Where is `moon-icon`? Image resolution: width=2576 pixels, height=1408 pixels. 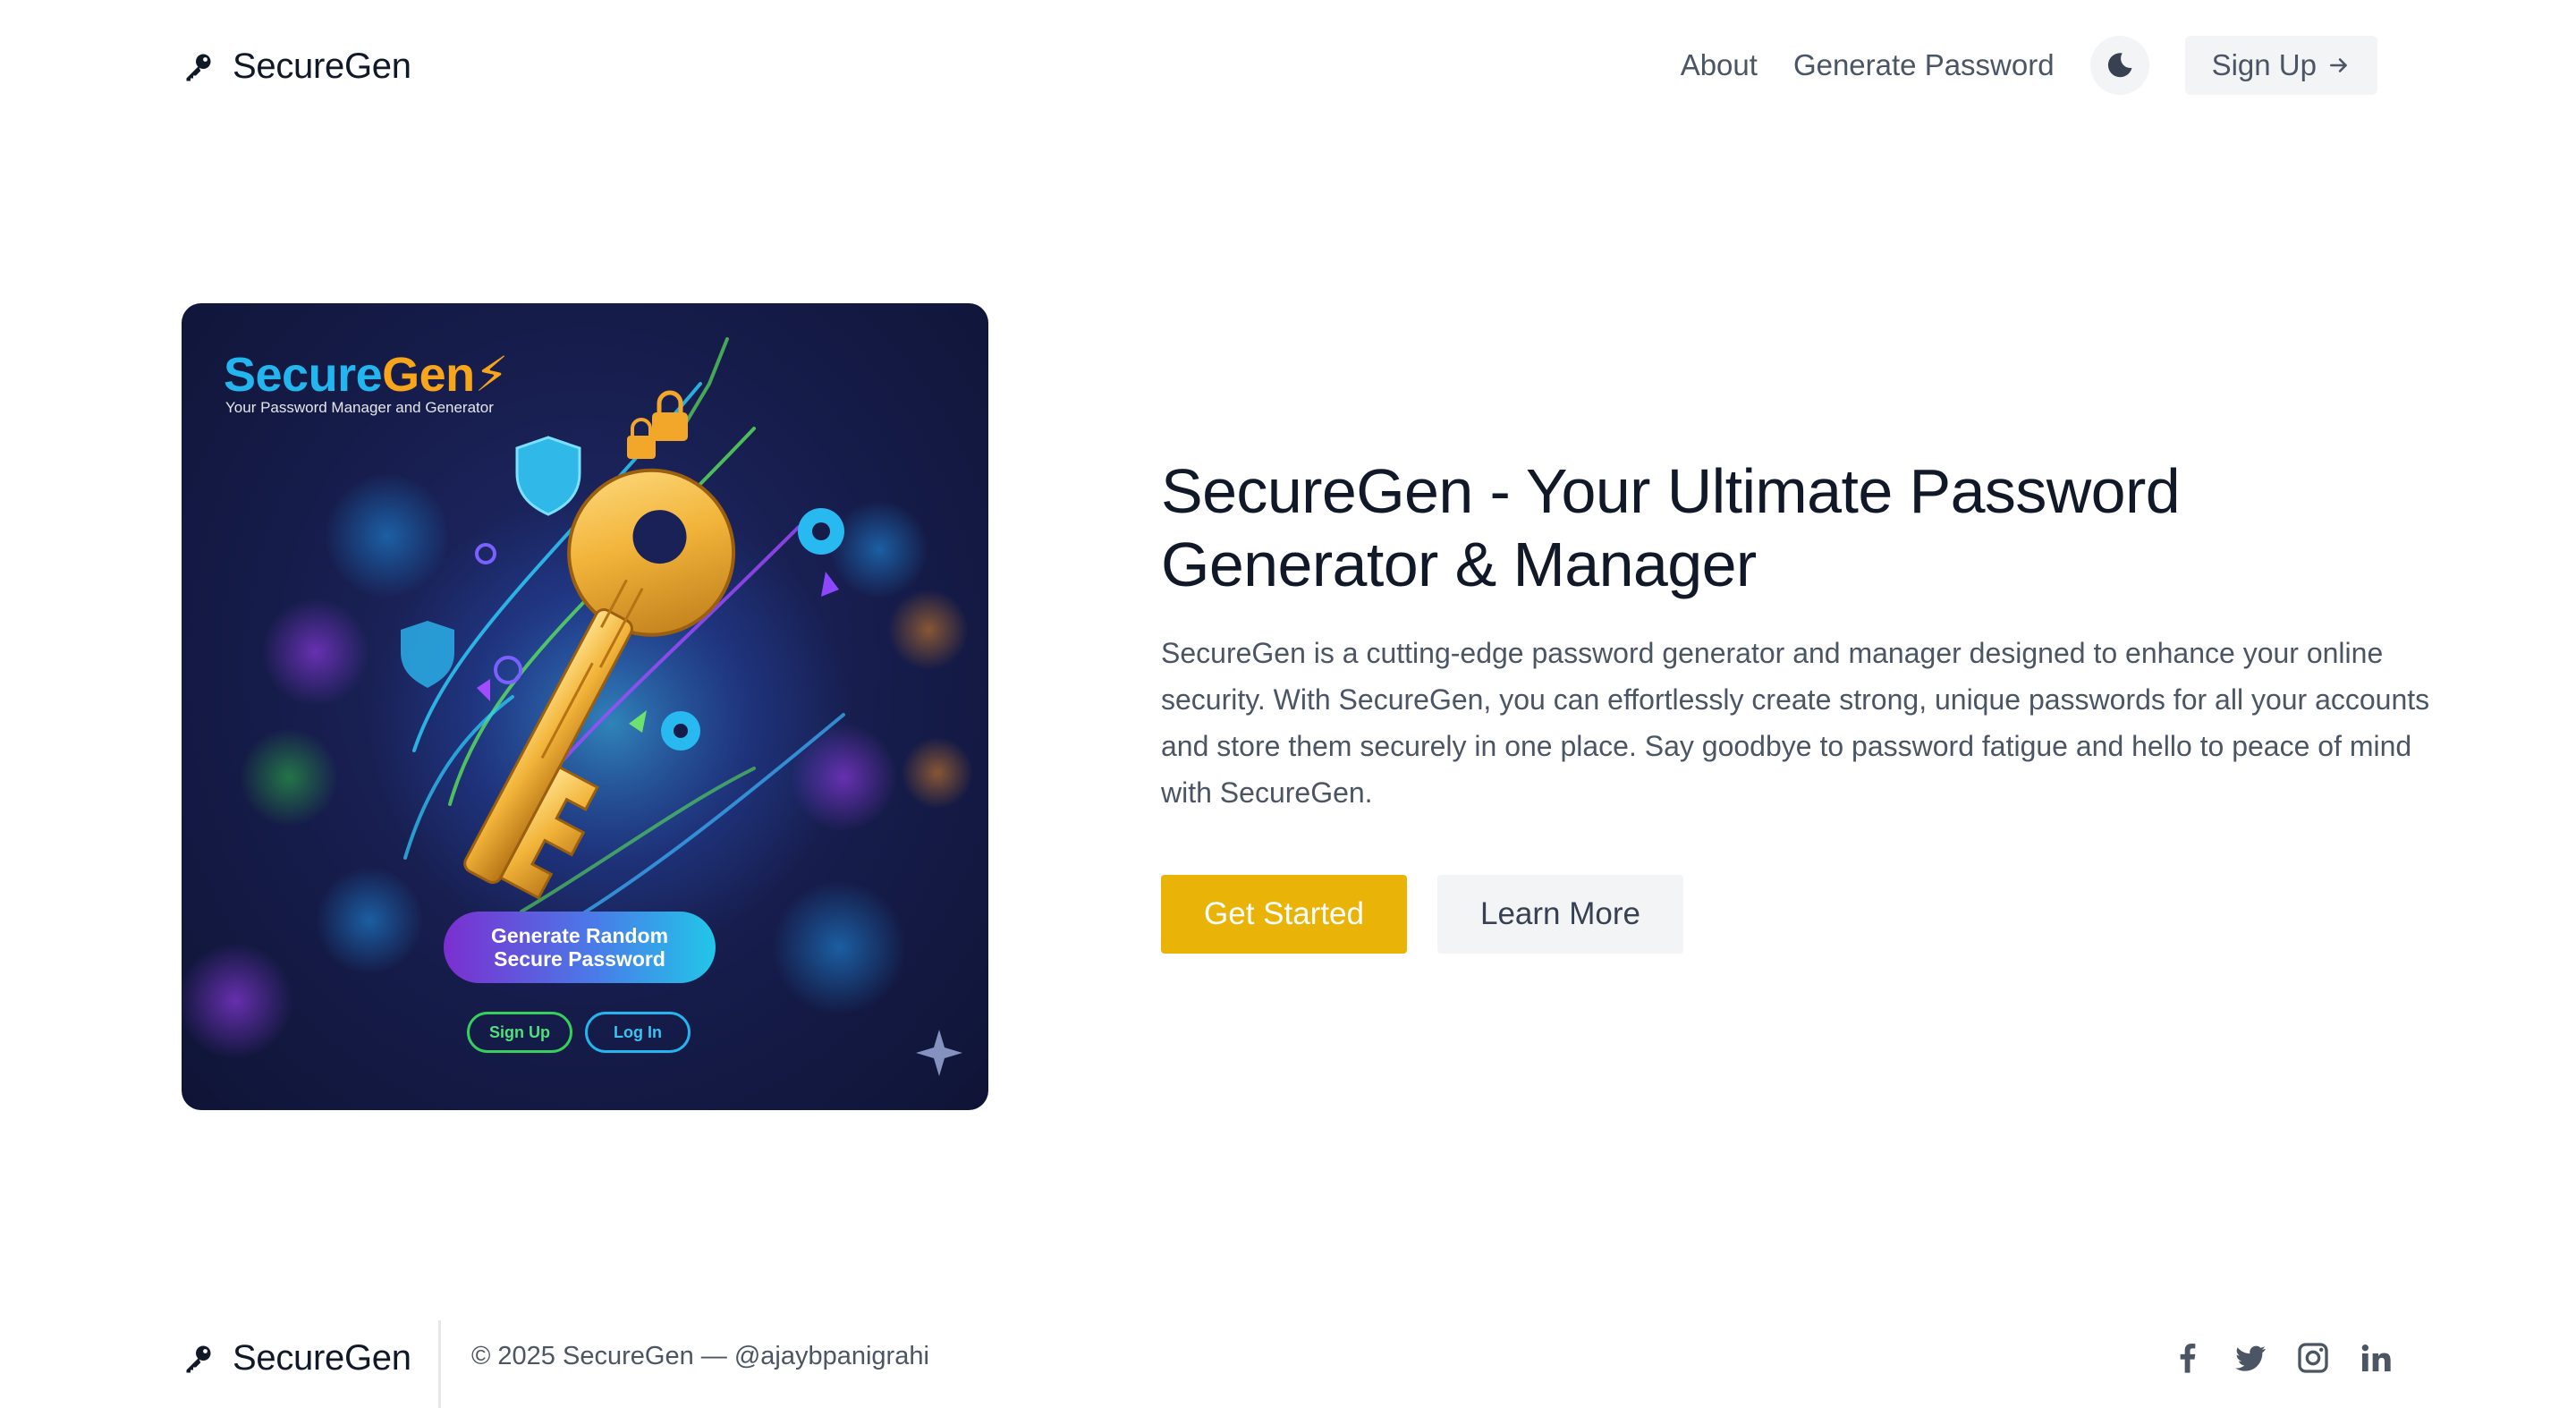
moon-icon is located at coordinates (2119, 65).